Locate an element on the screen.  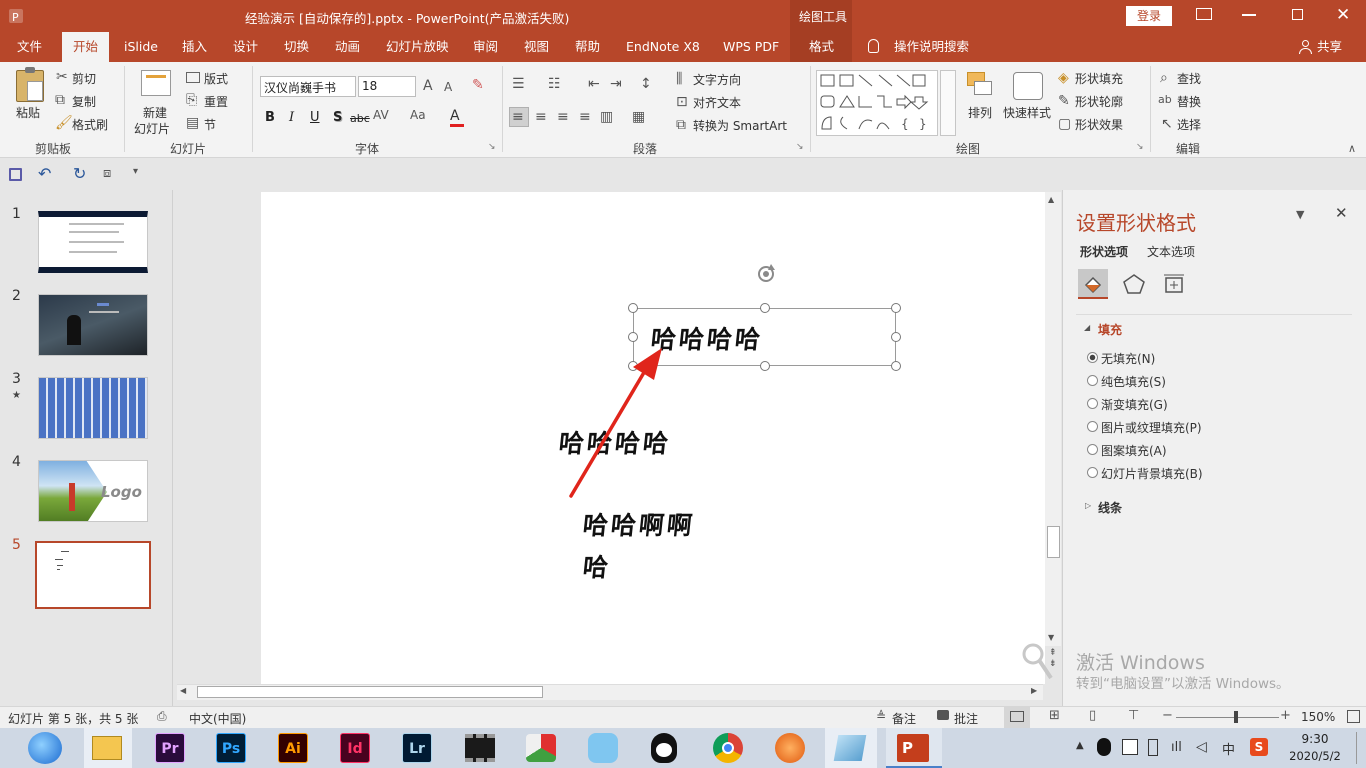
radio-selected is located at coordinates (1092, 357).